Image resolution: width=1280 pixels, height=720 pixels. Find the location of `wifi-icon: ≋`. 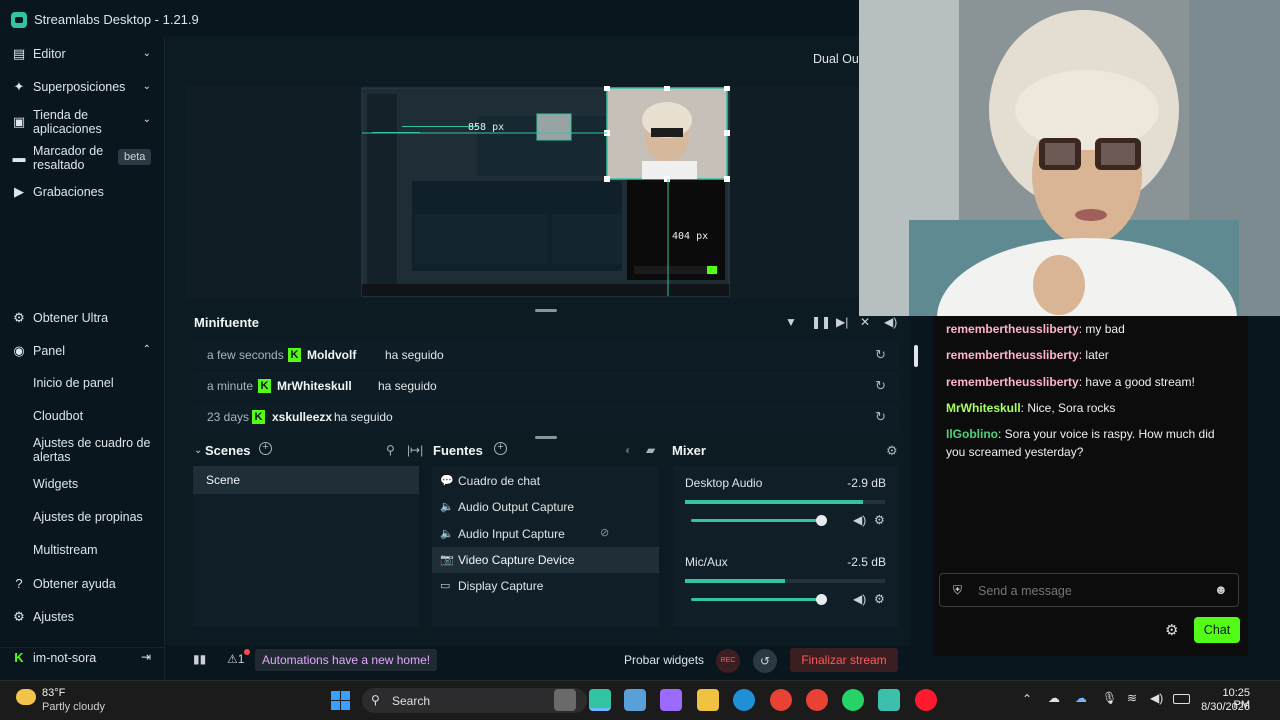

wifi-icon: ≋ is located at coordinates (1132, 698).